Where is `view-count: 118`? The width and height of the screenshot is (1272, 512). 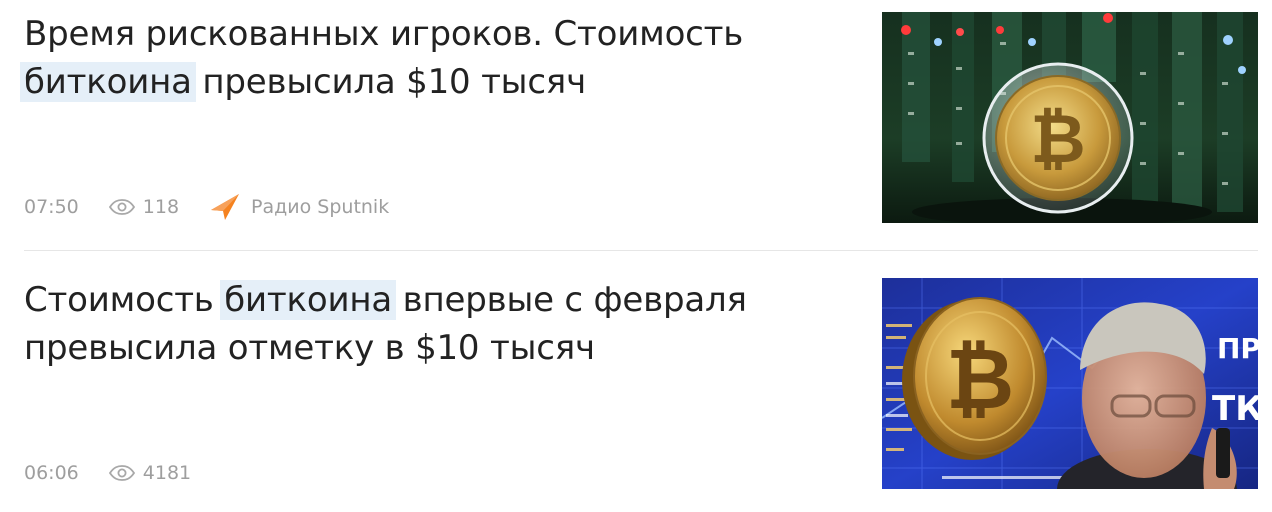
view-count: 118 is located at coordinates (144, 207).